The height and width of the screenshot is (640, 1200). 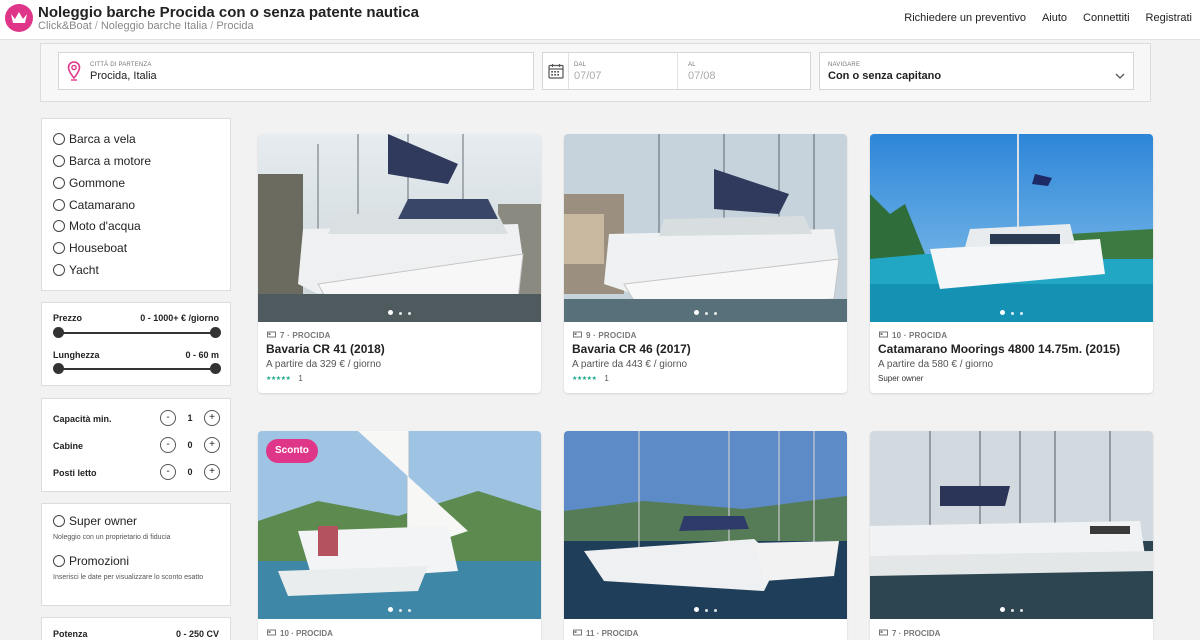 What do you see at coordinates (76, 355) in the screenshot?
I see `length-label: Lunghezza` at bounding box center [76, 355].